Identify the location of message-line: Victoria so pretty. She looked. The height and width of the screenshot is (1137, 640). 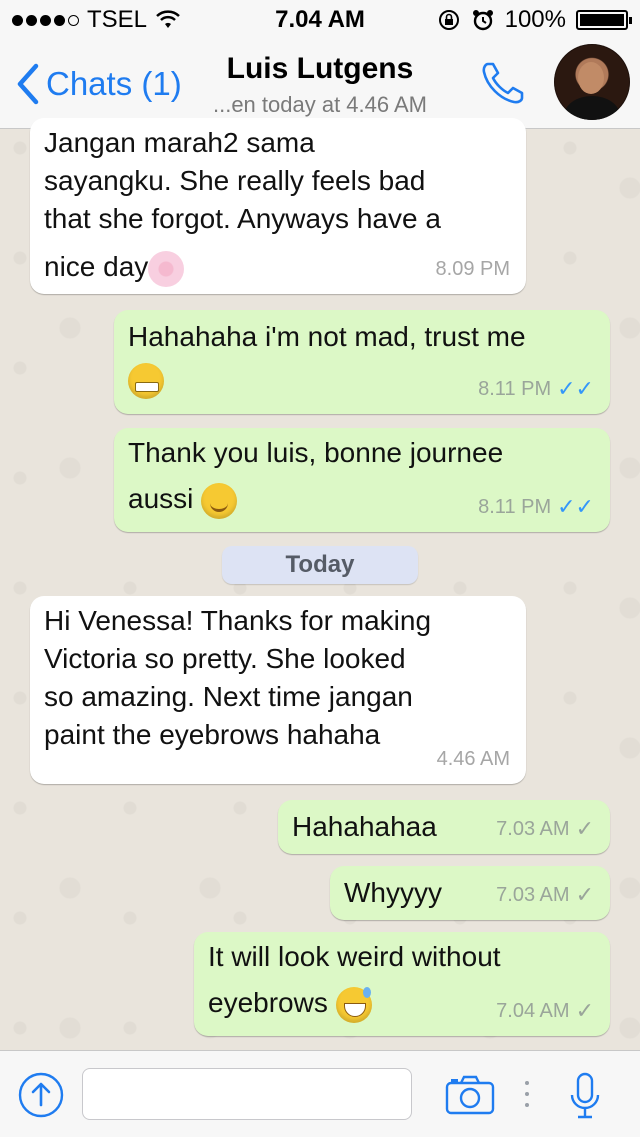
(225, 658).